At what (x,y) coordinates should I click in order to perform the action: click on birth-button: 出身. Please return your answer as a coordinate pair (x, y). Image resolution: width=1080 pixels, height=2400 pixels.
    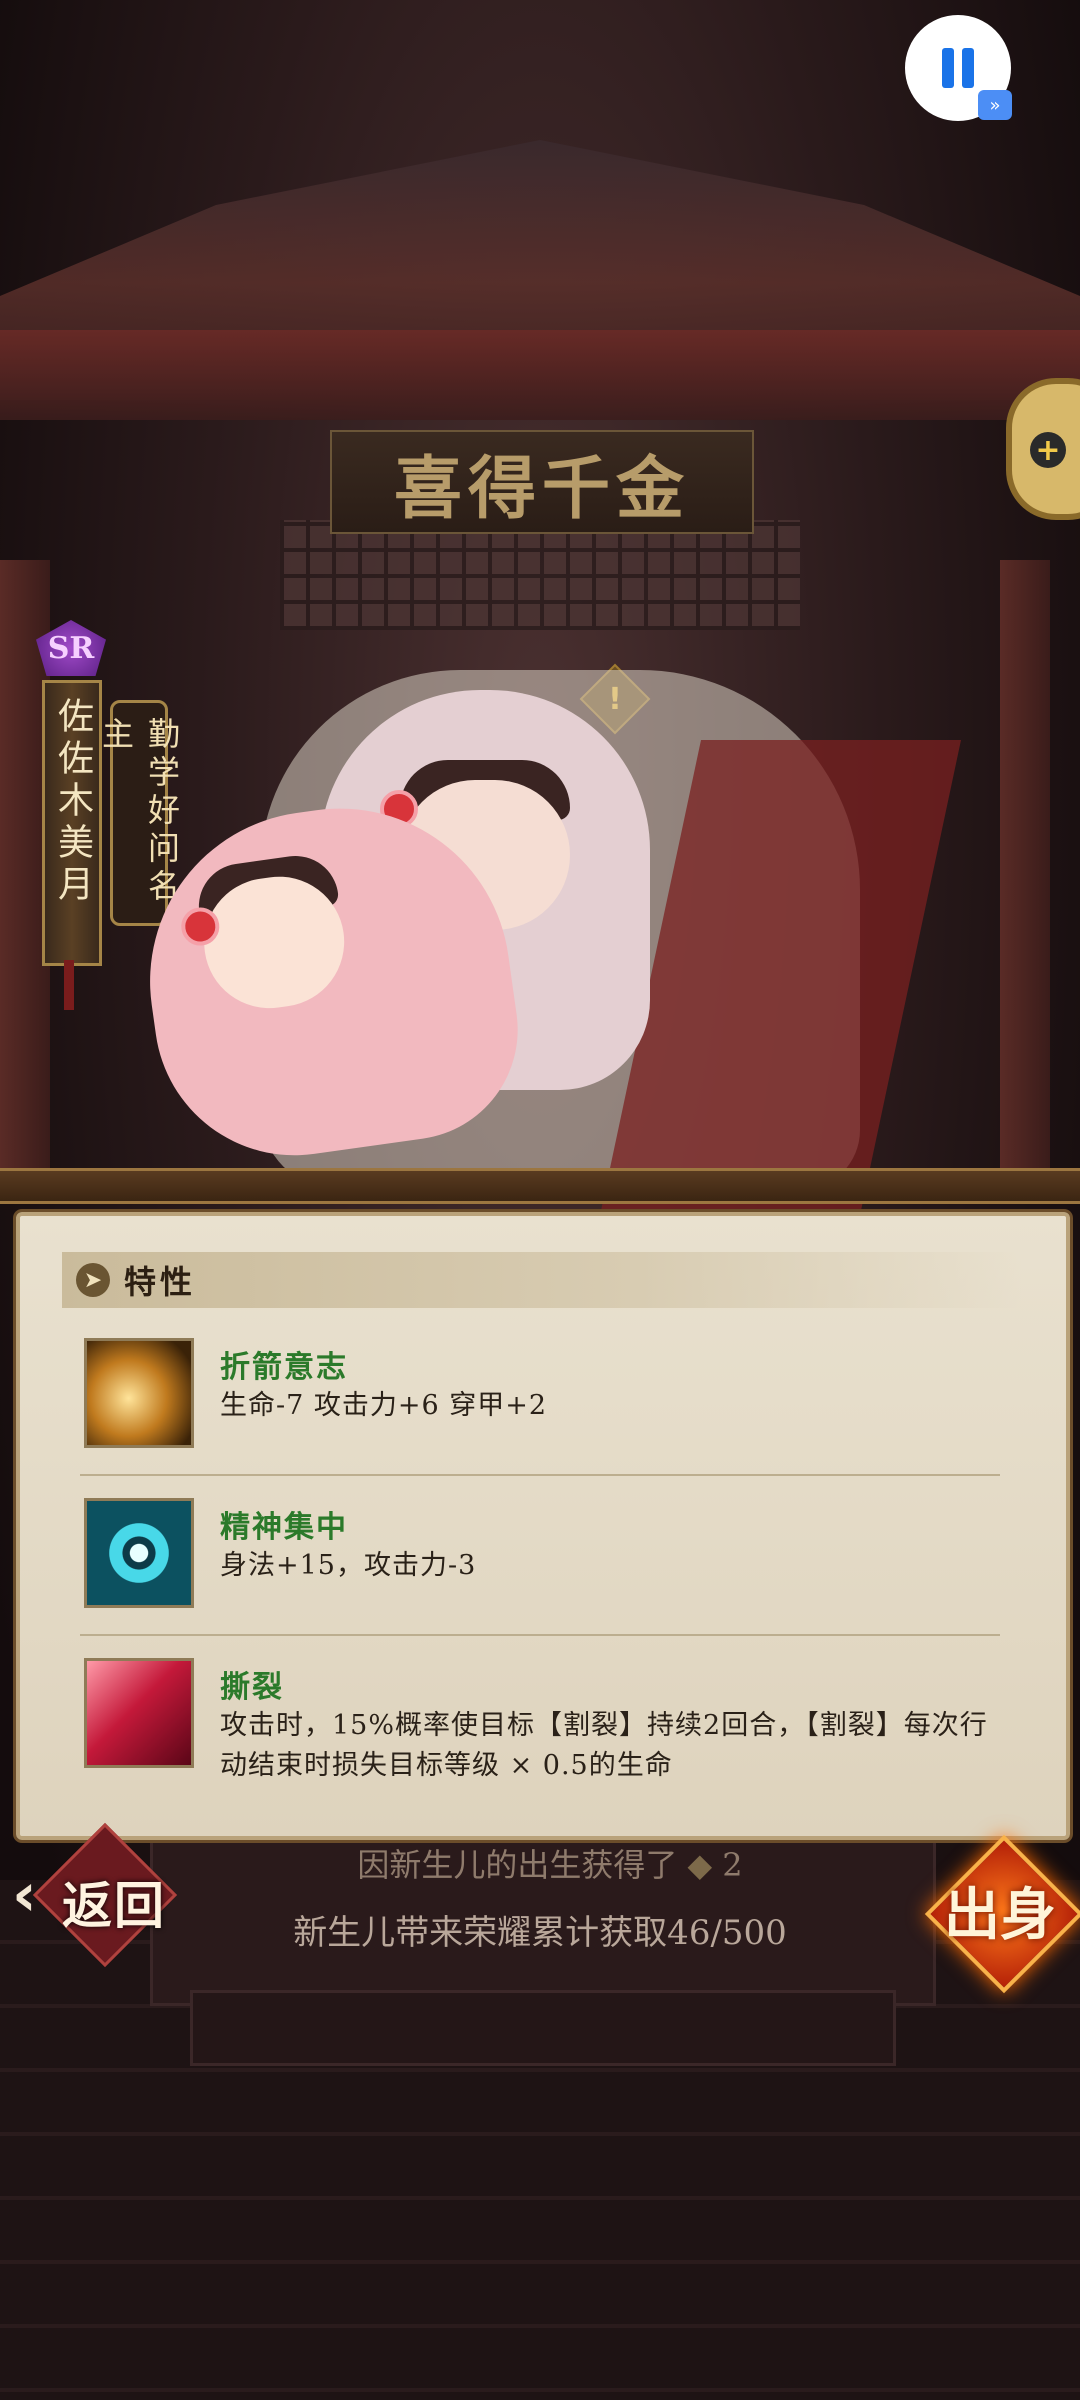
    Looking at the image, I should click on (1002, 1914).